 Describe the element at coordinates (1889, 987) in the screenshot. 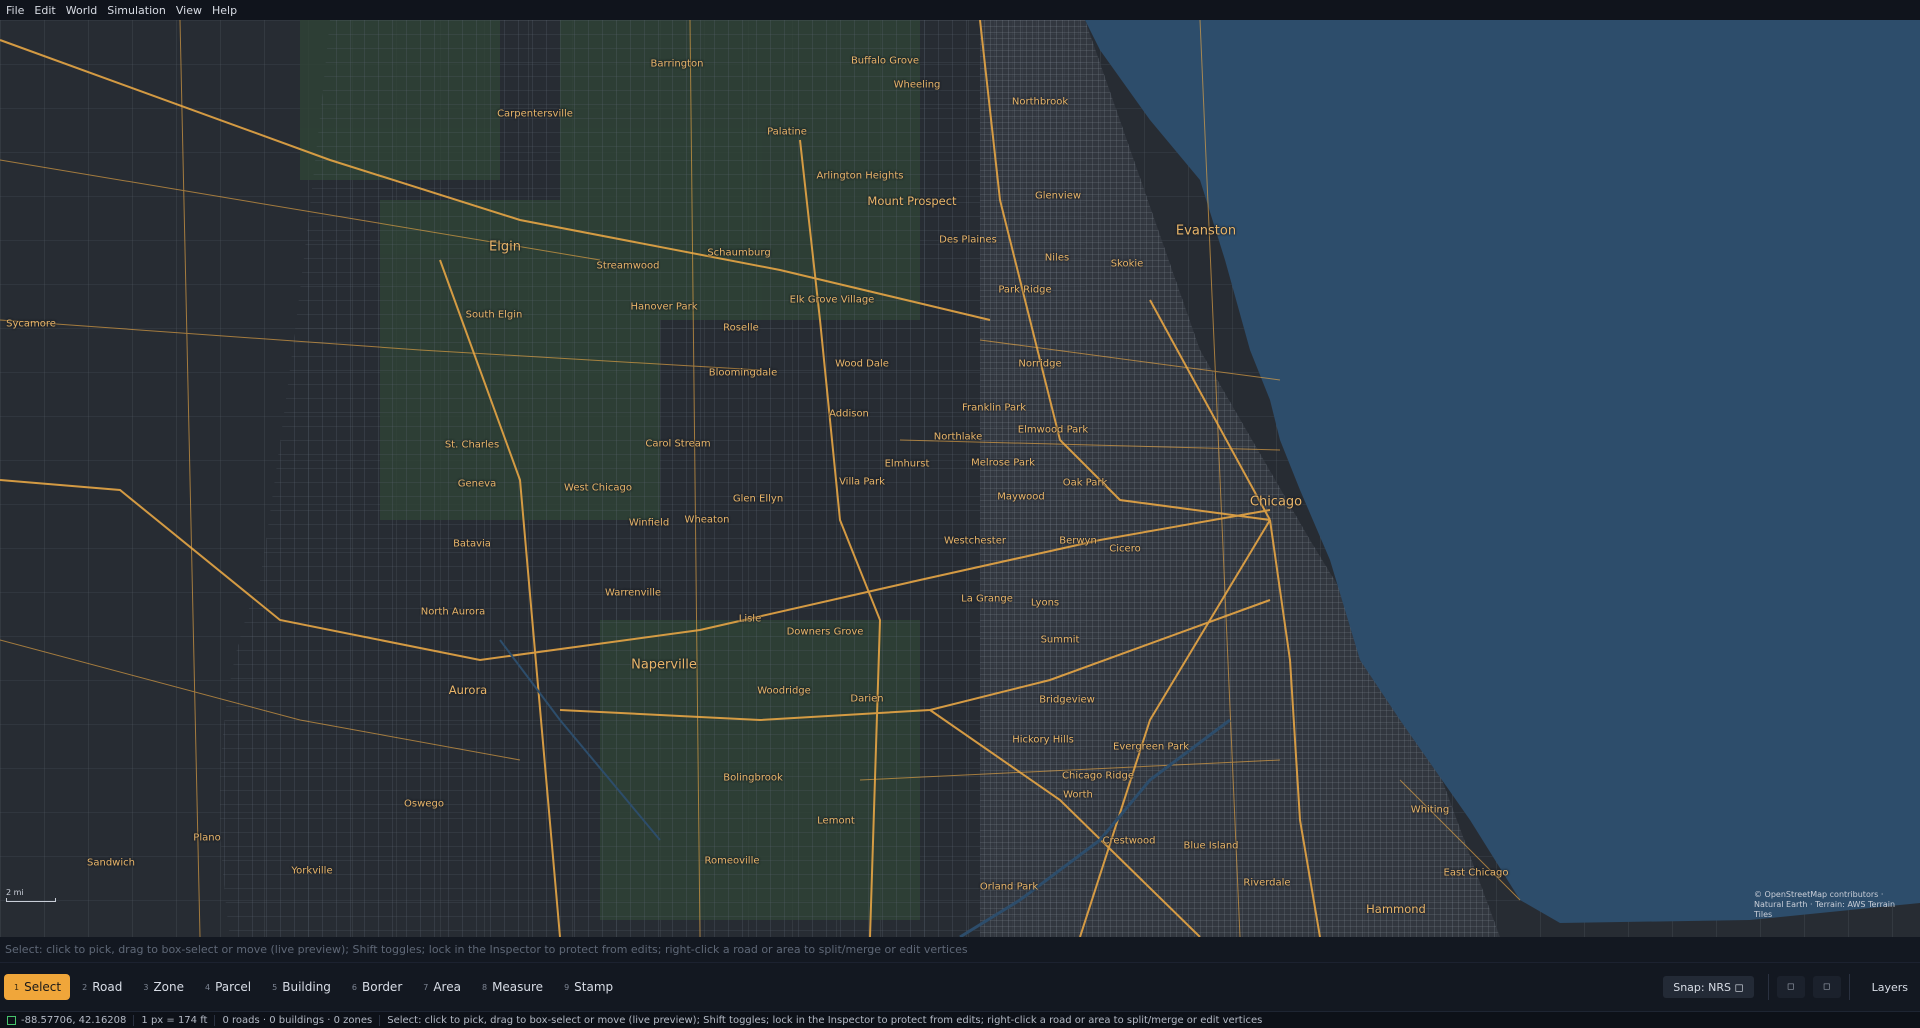

I see `layers-button: Layers` at that location.